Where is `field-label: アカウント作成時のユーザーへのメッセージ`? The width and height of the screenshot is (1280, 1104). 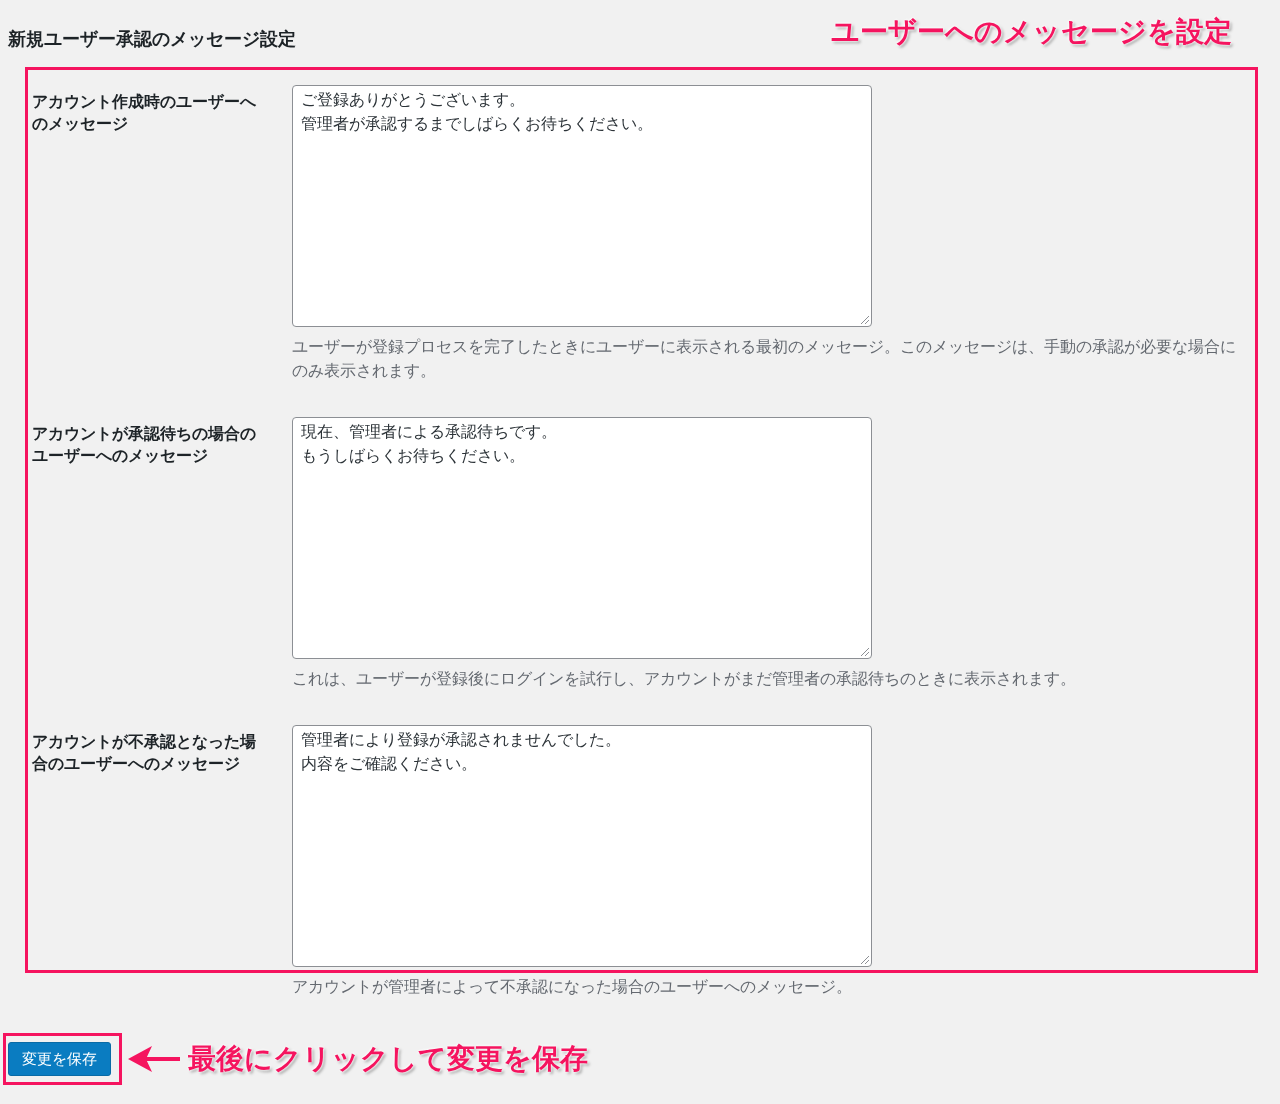 field-label: アカウント作成時のユーザーへのメッセージ is located at coordinates (144, 113).